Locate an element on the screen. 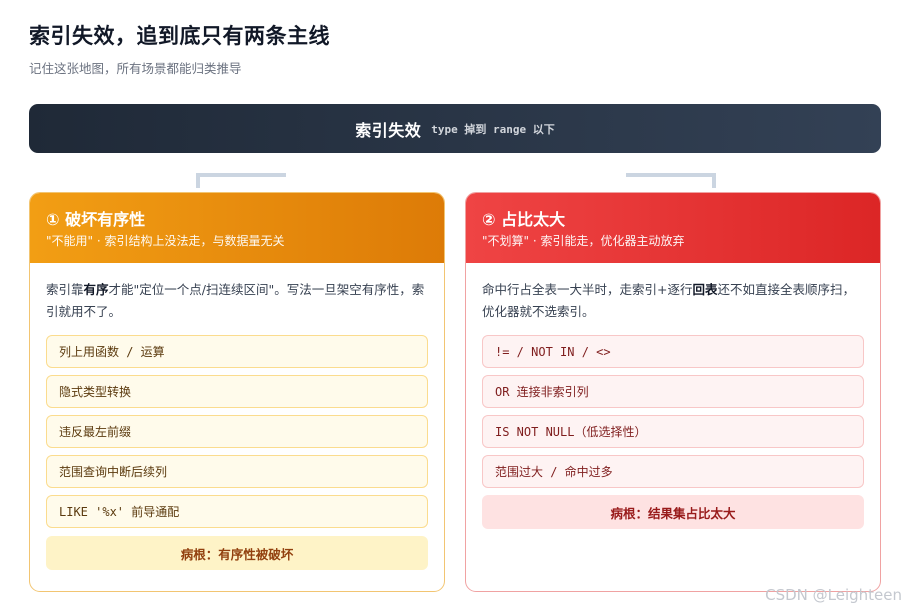 The image size is (910, 610). description-emphasis: 有序 is located at coordinates (96, 289).